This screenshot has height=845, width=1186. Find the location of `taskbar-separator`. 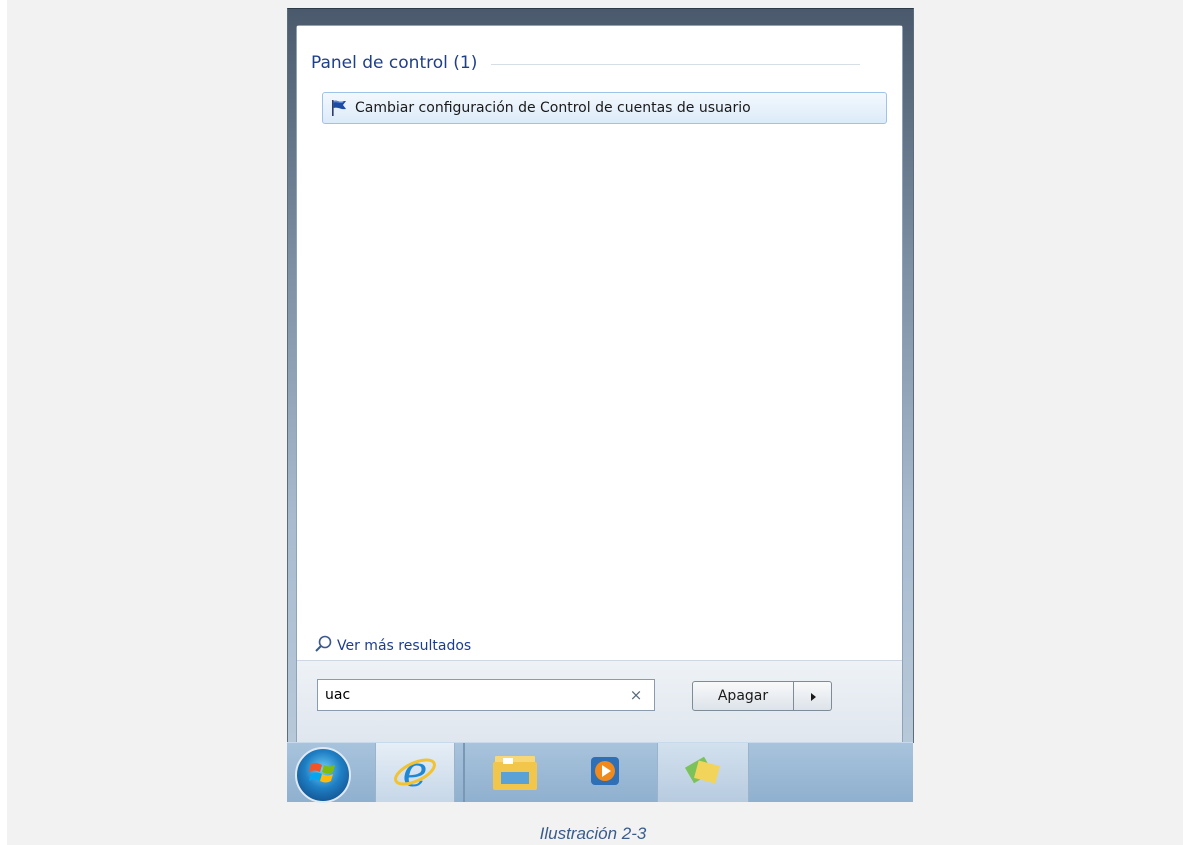

taskbar-separator is located at coordinates (464, 772).